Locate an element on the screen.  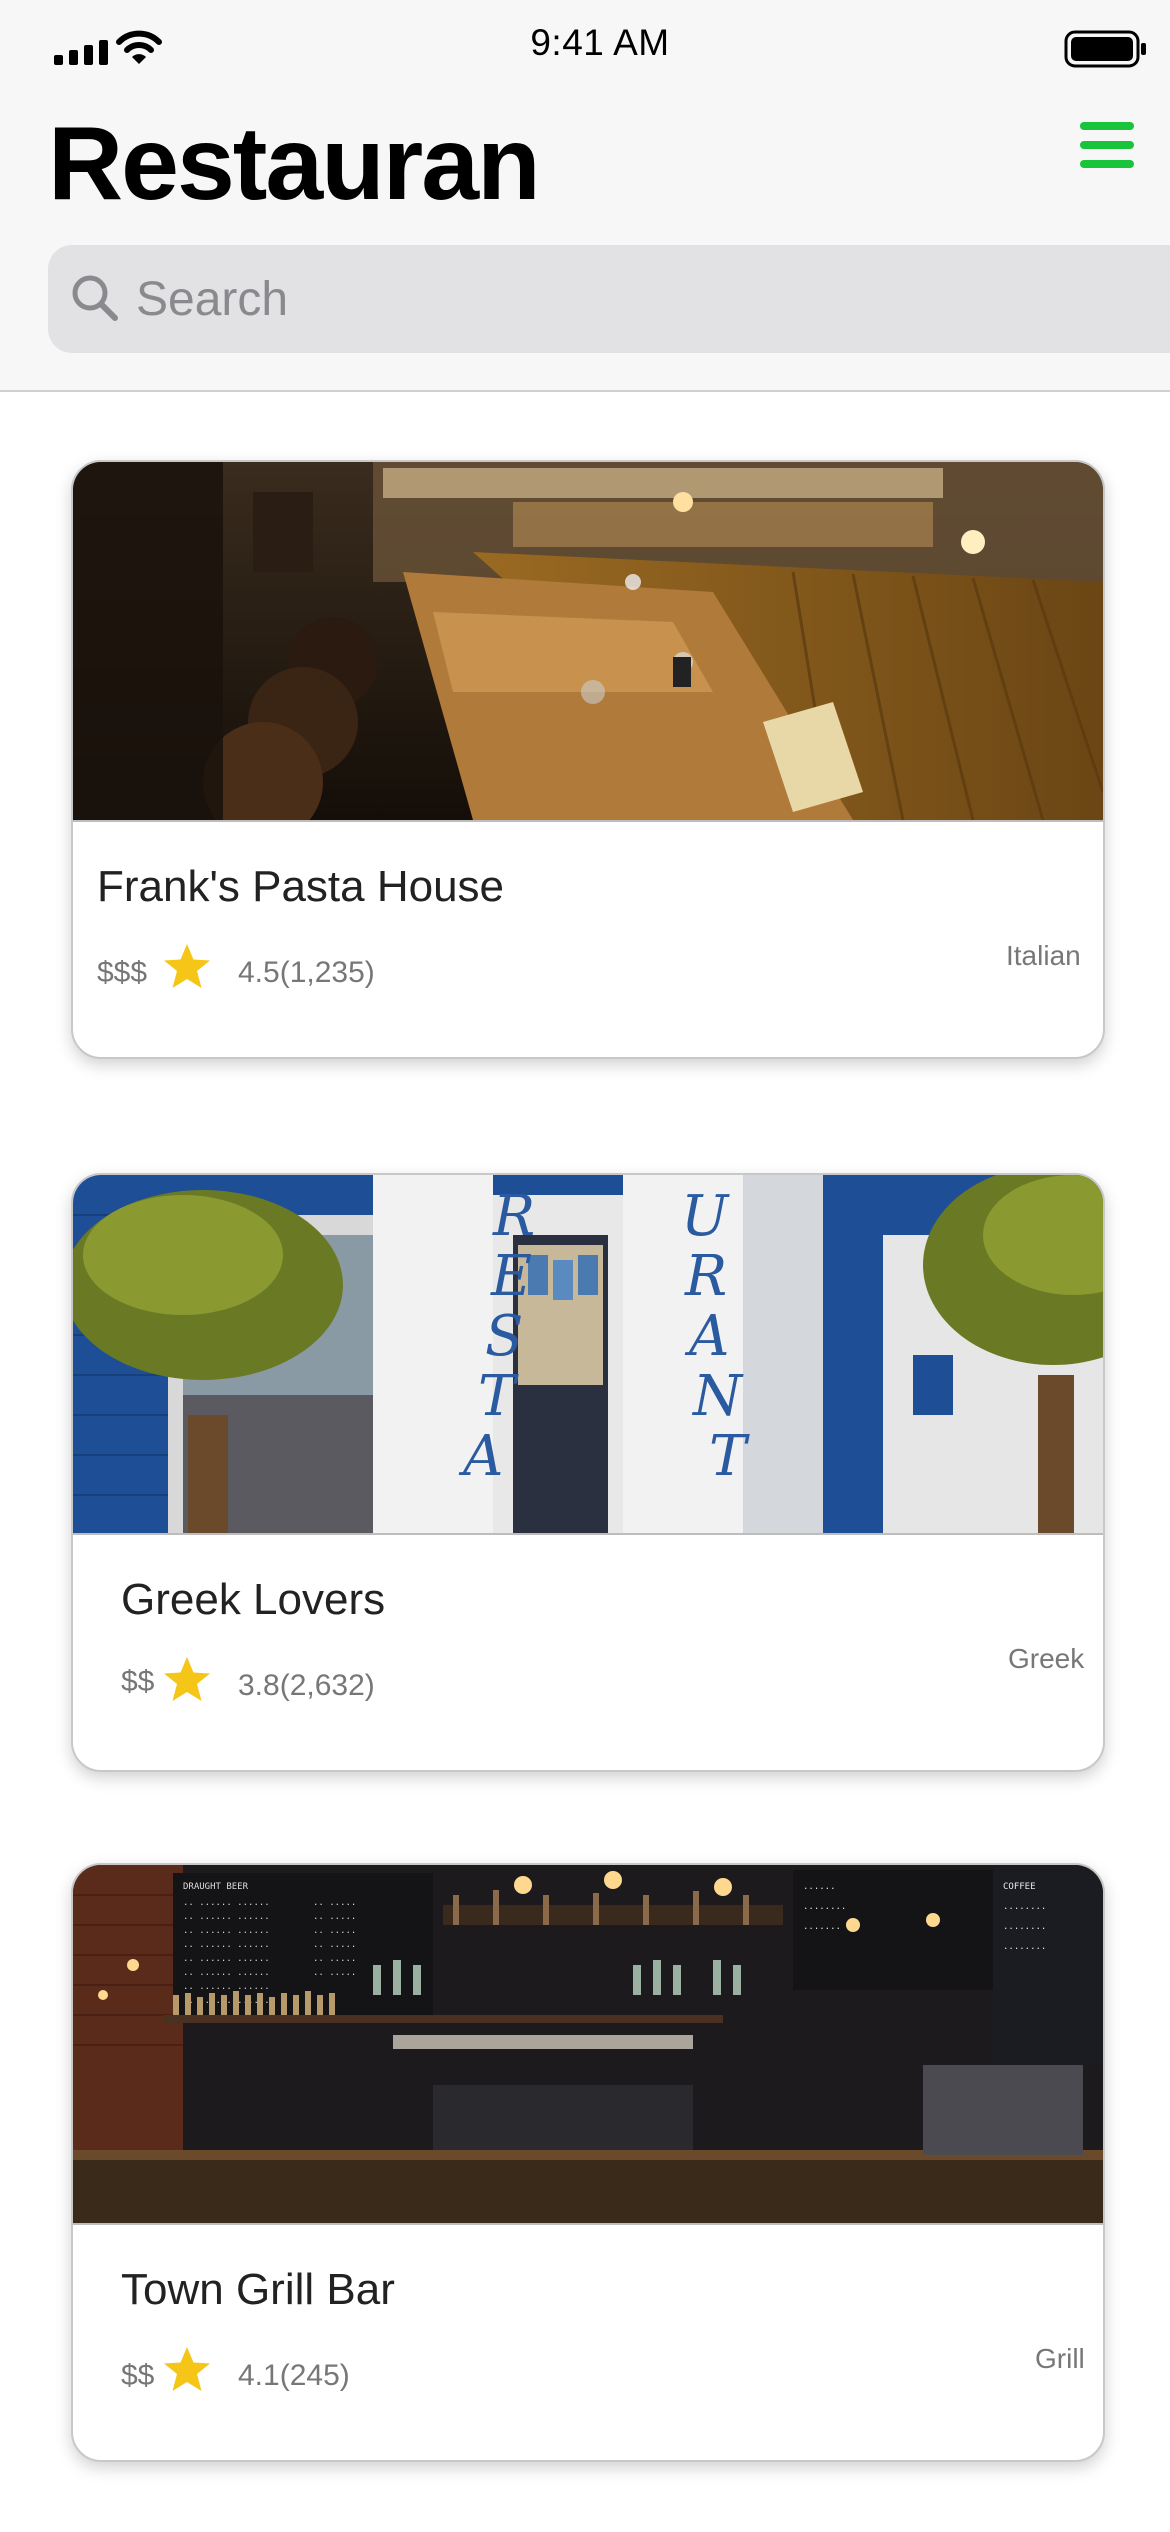
search-bar is located at coordinates (609, 299).